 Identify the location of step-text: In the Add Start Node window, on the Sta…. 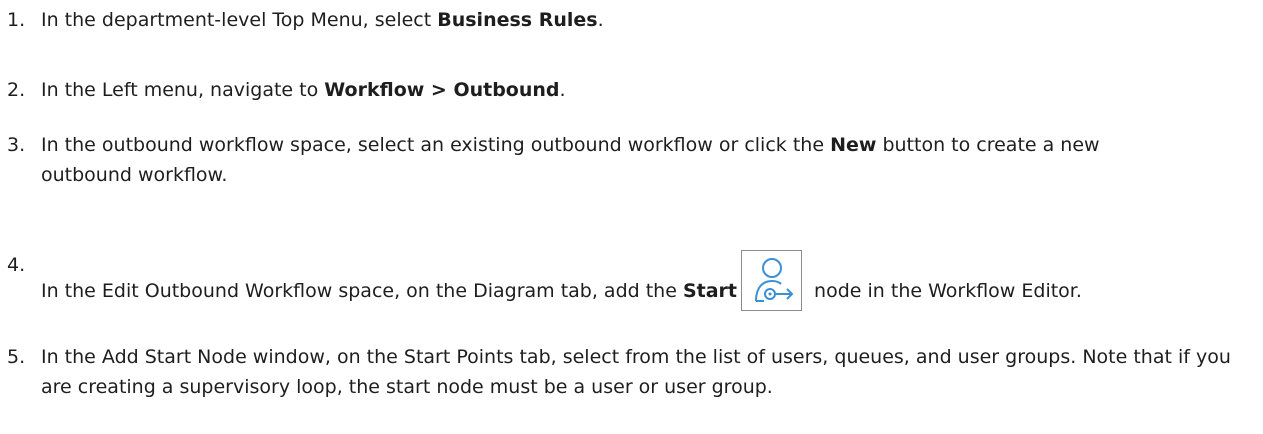
(636, 372).